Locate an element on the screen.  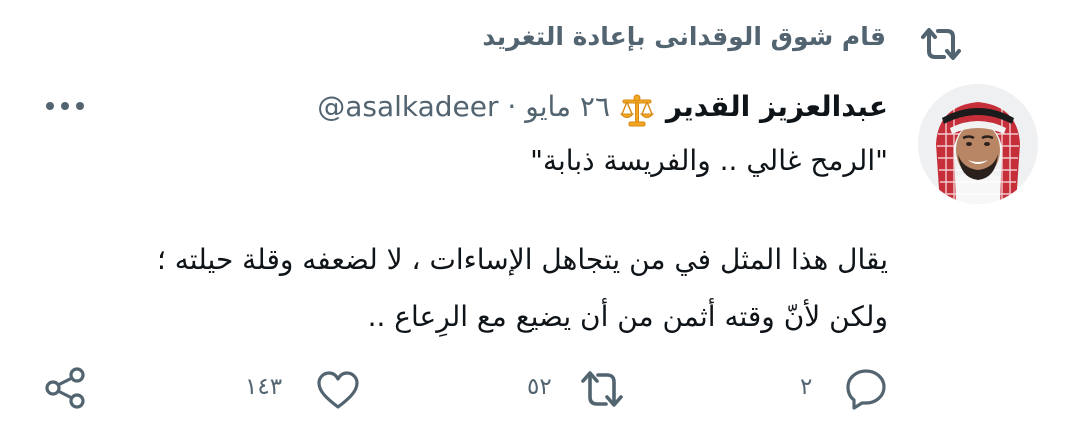
retweet-icon is located at coordinates (941, 44).